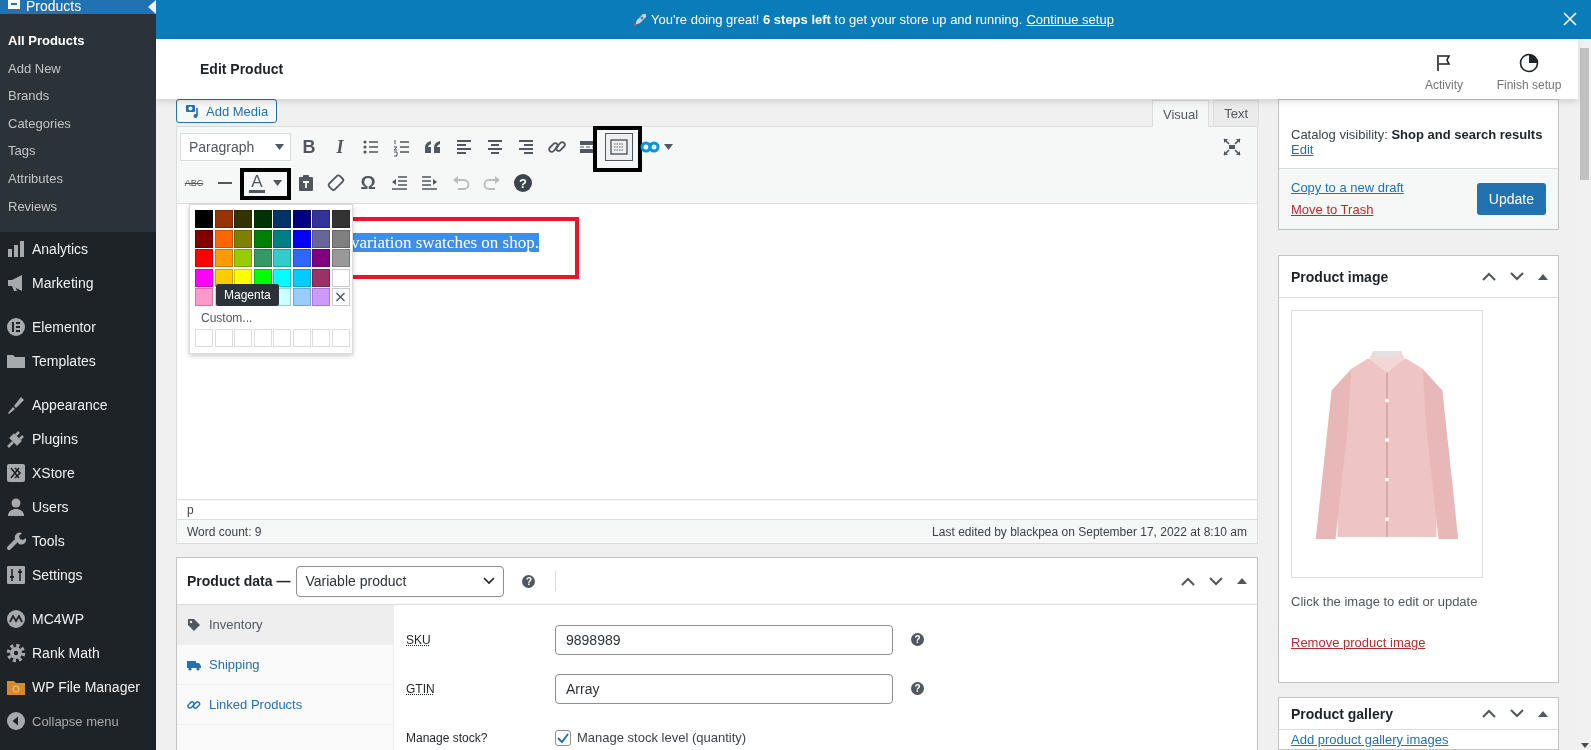  What do you see at coordinates (78, 206) in the screenshot?
I see `submenu-item: Reviews` at bounding box center [78, 206].